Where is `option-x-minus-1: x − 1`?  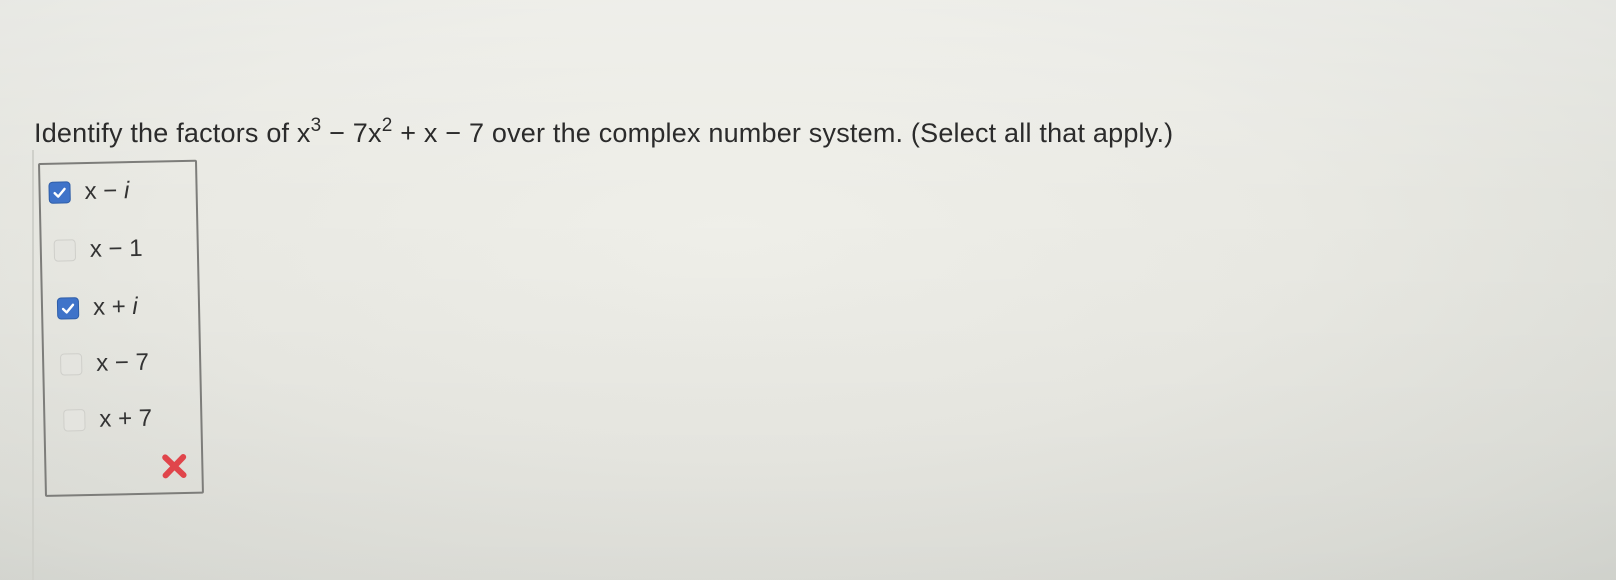 option-x-minus-1: x − 1 is located at coordinates (98, 249).